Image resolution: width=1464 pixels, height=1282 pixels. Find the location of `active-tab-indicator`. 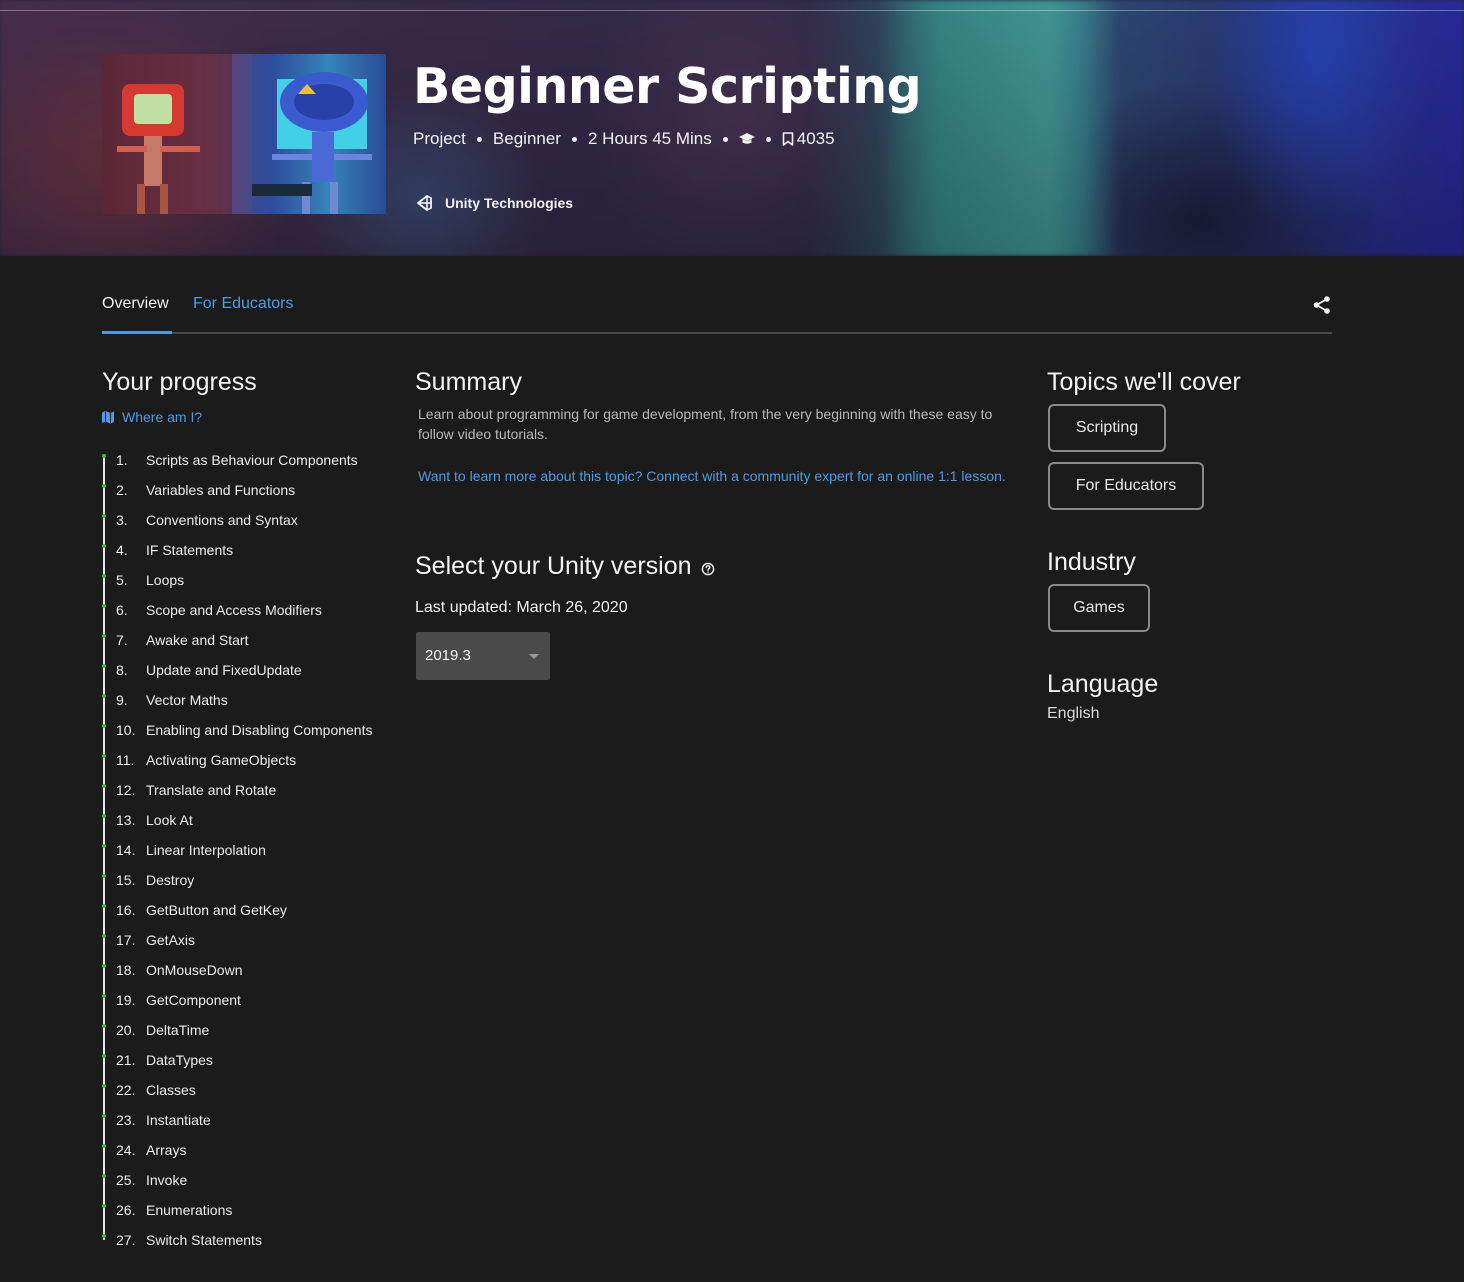

active-tab-indicator is located at coordinates (137, 332).